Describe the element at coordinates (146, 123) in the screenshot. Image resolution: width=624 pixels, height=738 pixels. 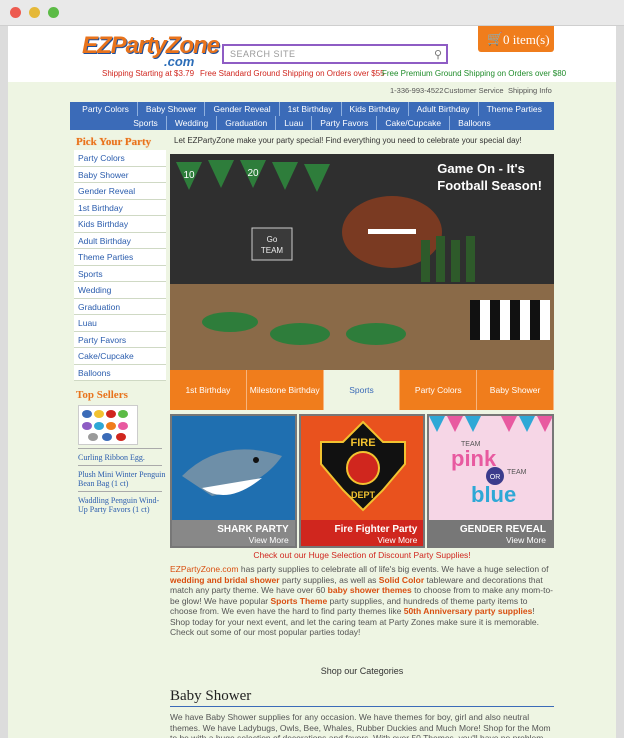
I see `nav-sports: Sports` at that location.